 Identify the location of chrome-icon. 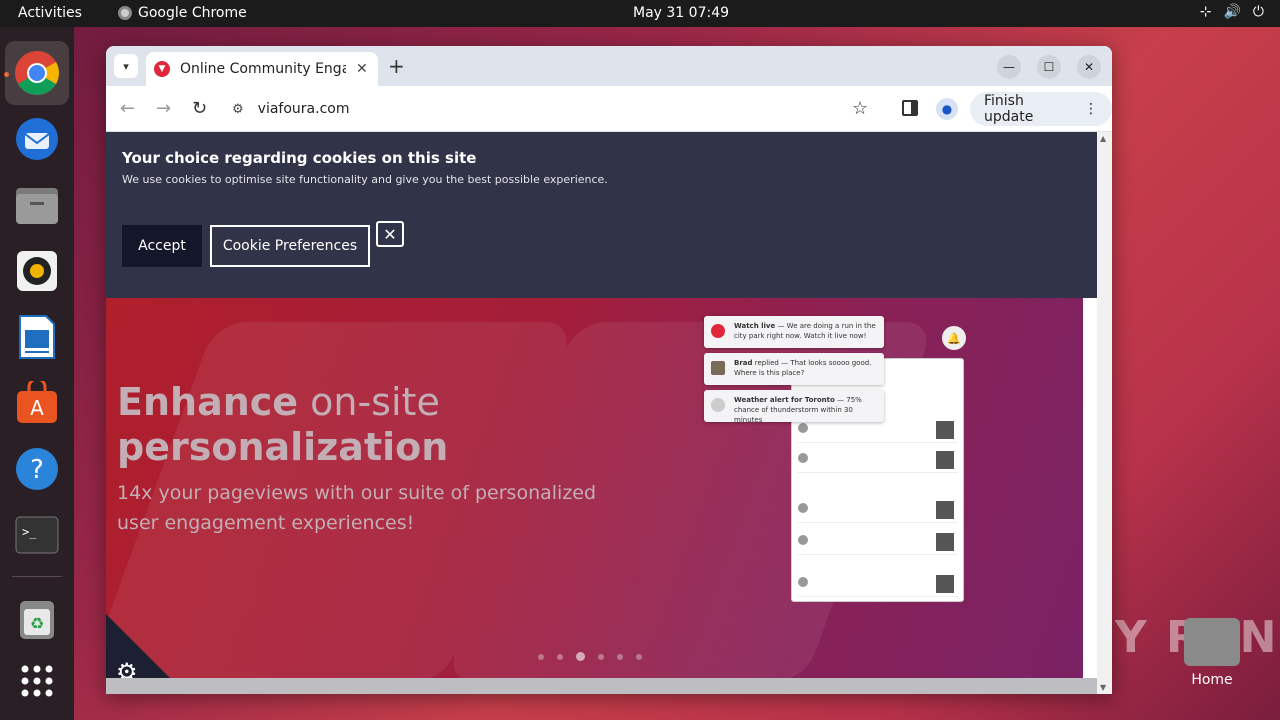
(37, 73).